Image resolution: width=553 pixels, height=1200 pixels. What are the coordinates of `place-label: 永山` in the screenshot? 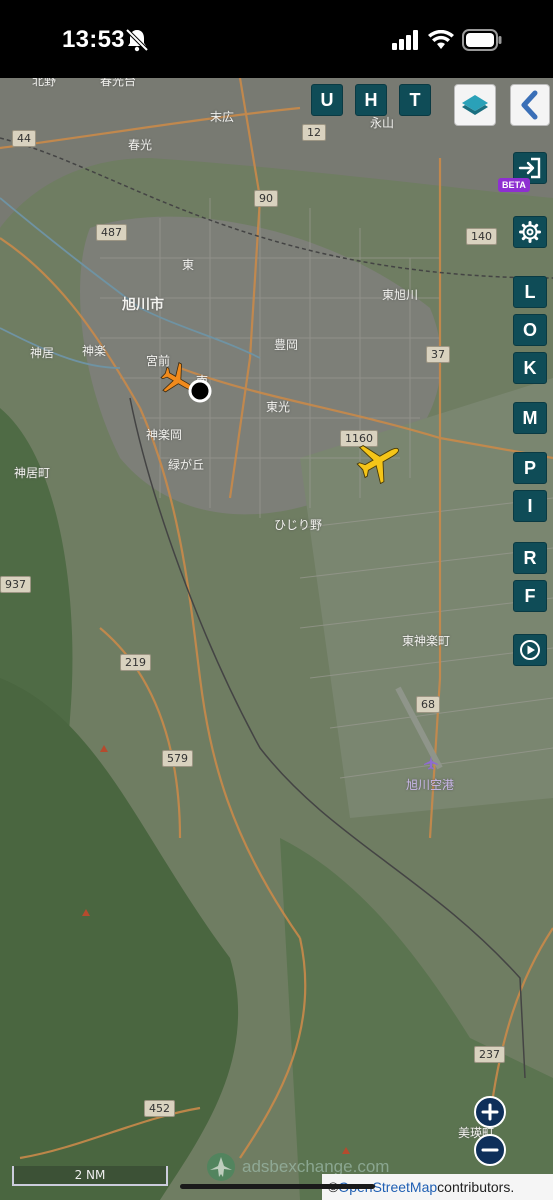 It's located at (382, 123).